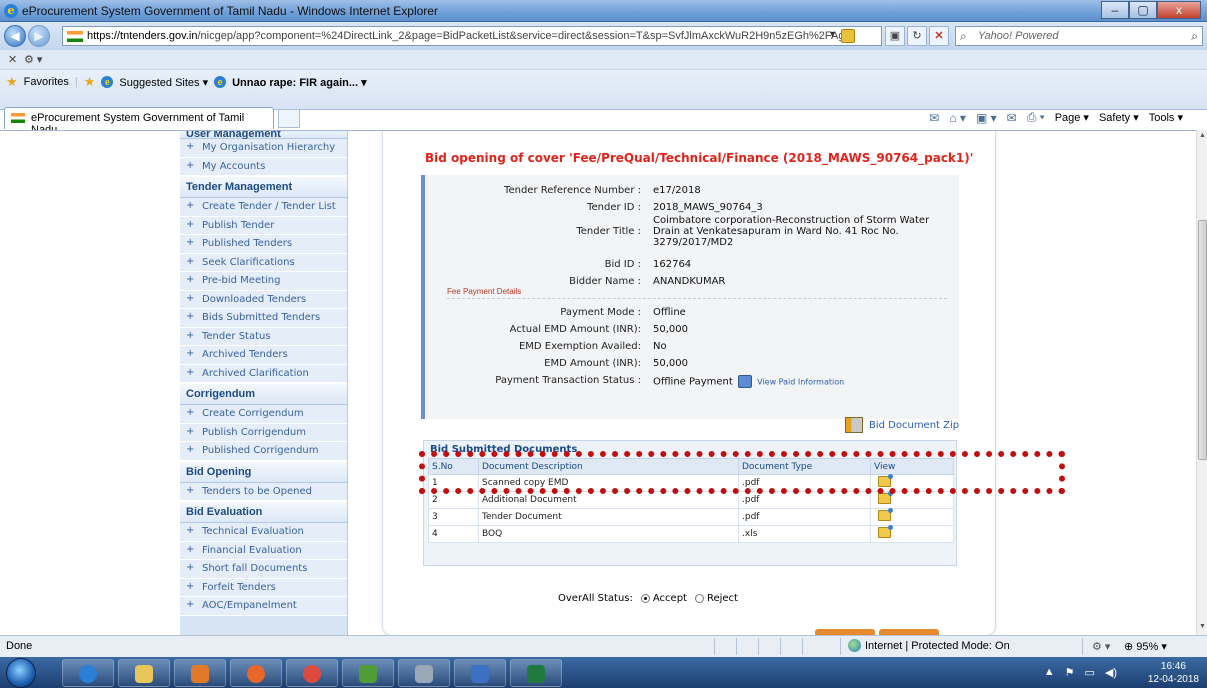 The width and height of the screenshot is (1207, 688). I want to click on close-button: x, so click(1179, 10).